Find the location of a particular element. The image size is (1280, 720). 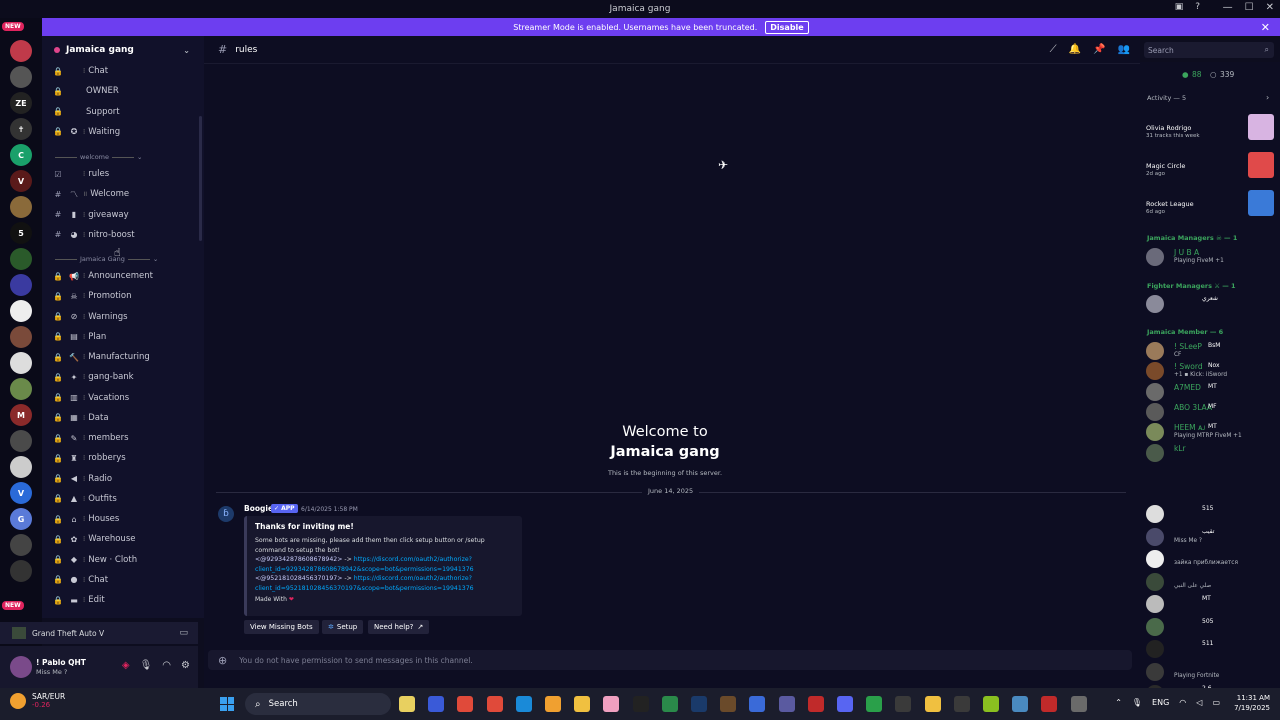

server-icon: V is located at coordinates (21, 181).